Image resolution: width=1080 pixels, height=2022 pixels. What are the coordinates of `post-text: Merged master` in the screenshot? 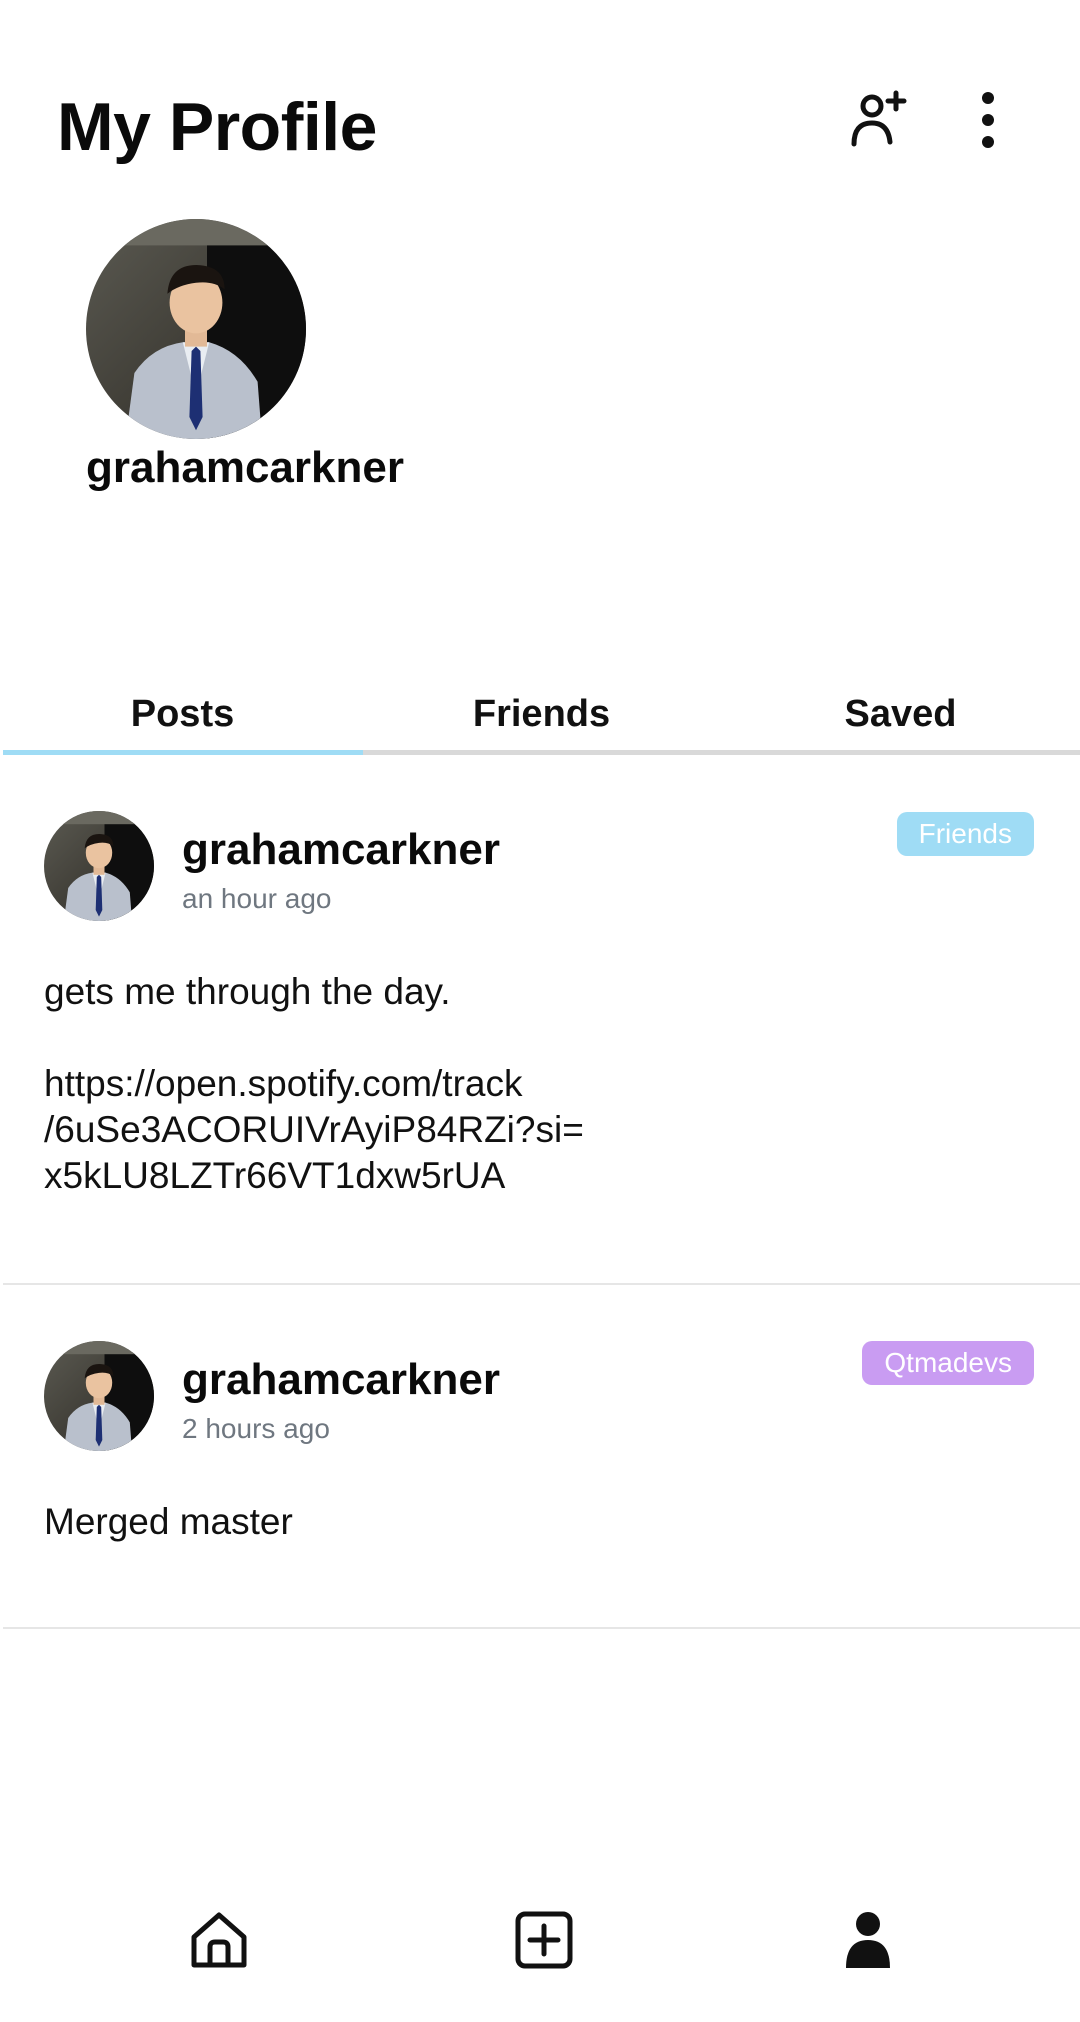 It's located at (168, 1521).